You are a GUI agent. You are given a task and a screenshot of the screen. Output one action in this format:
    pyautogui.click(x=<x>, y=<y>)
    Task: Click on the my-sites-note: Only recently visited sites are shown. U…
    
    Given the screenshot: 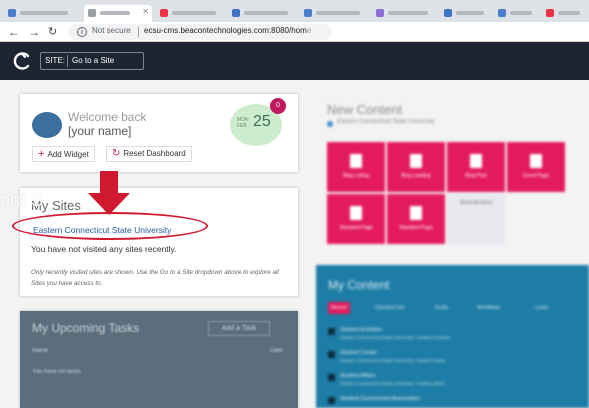 What is the action you would take?
    pyautogui.click(x=155, y=278)
    